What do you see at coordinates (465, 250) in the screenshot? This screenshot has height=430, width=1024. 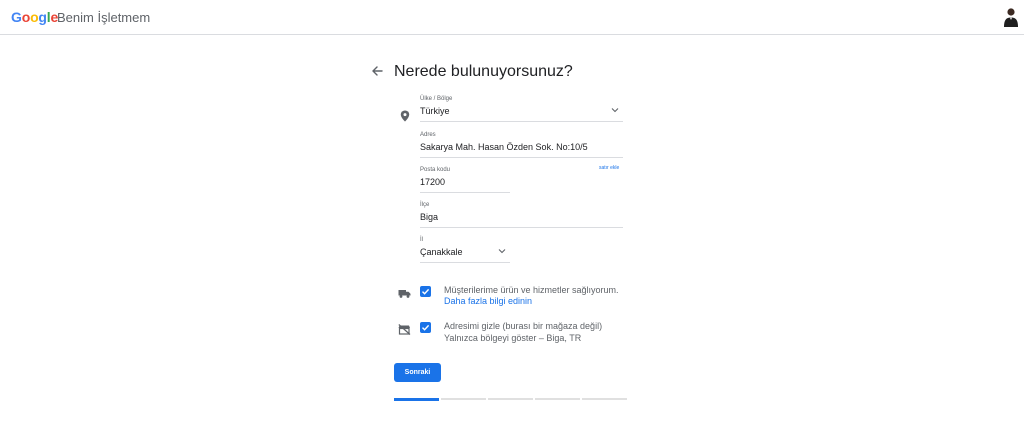 I see `province-select: İl Çanakkale` at bounding box center [465, 250].